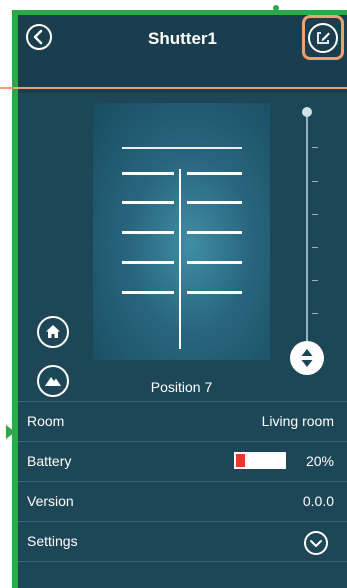 The image size is (347, 588). What do you see at coordinates (52, 541) in the screenshot?
I see `settings-label: Settings` at bounding box center [52, 541].